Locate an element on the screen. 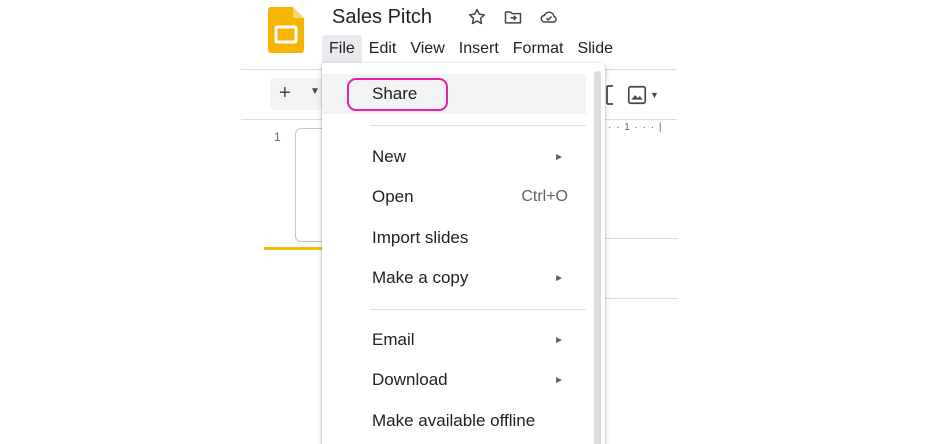  canvas-edge is located at coordinates (639, 238).